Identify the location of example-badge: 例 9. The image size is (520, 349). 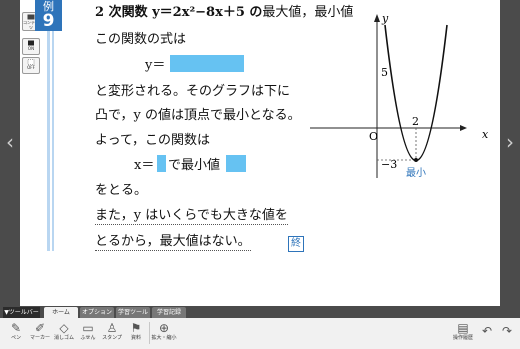
(48, 15).